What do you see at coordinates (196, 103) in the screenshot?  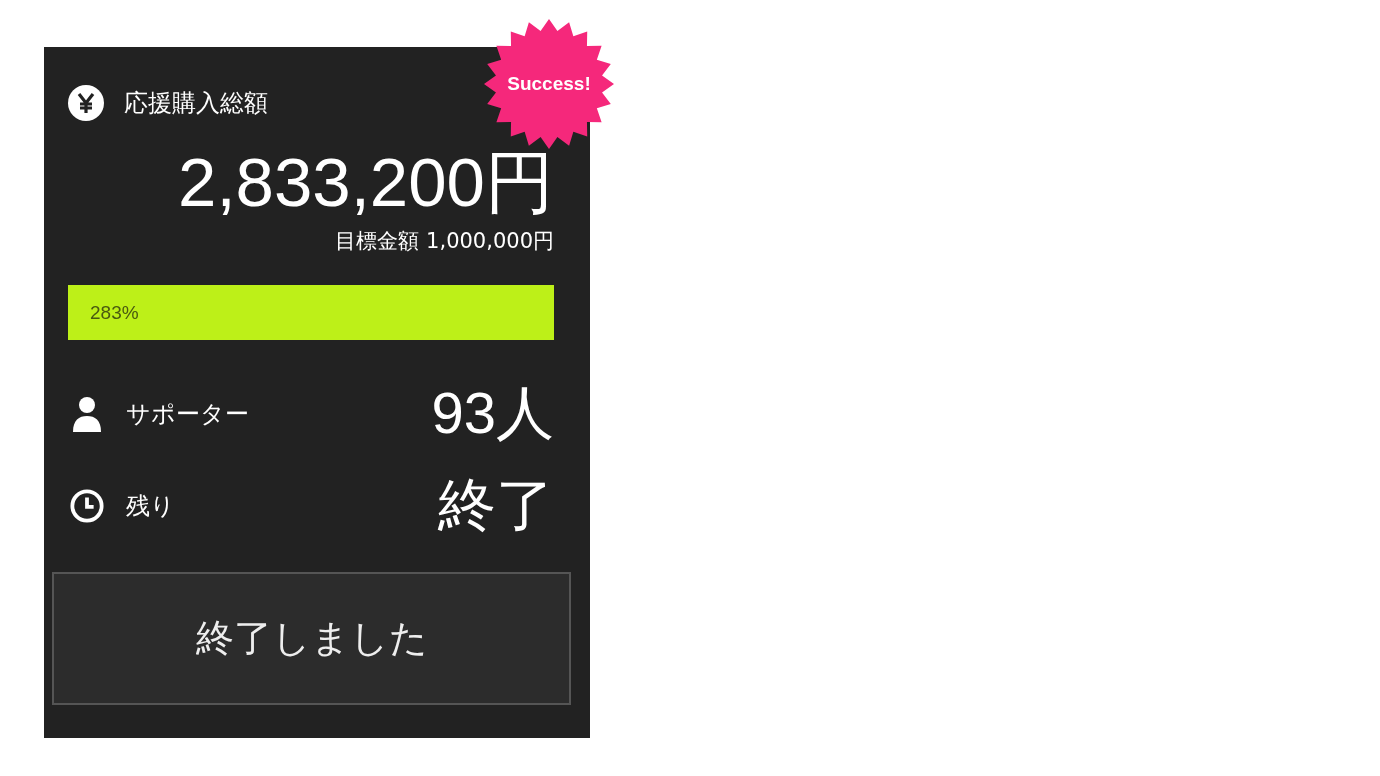 I see `total-label: 応援購入総額` at bounding box center [196, 103].